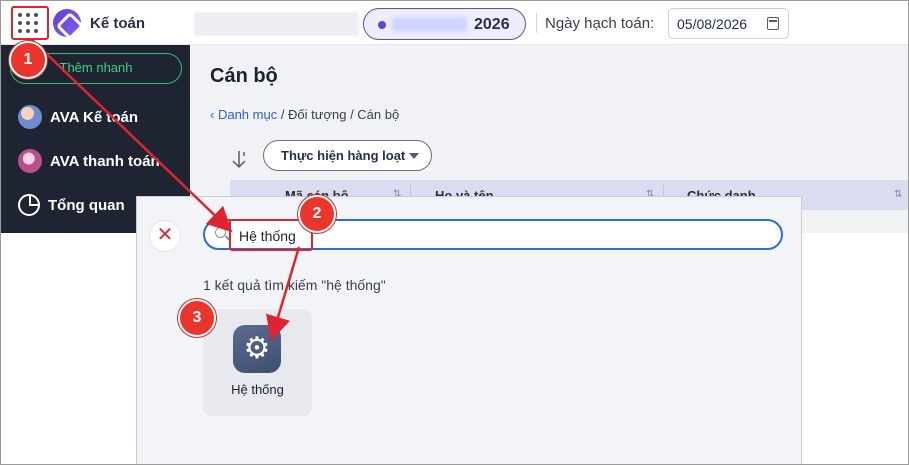 This screenshot has width=909, height=465. I want to click on search-icon, so click(220, 232).